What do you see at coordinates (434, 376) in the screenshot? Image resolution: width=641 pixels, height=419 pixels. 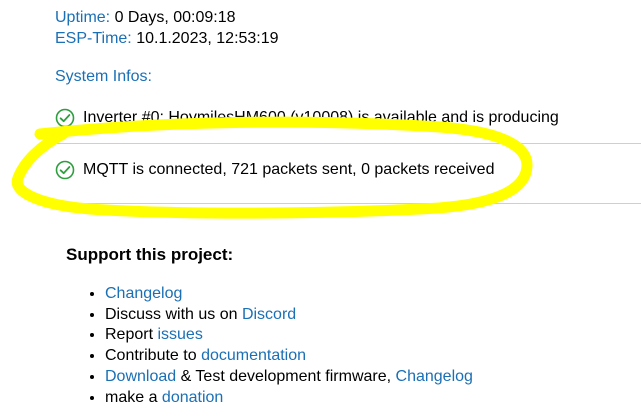 I see `dev-changelog-link: Changelog` at bounding box center [434, 376].